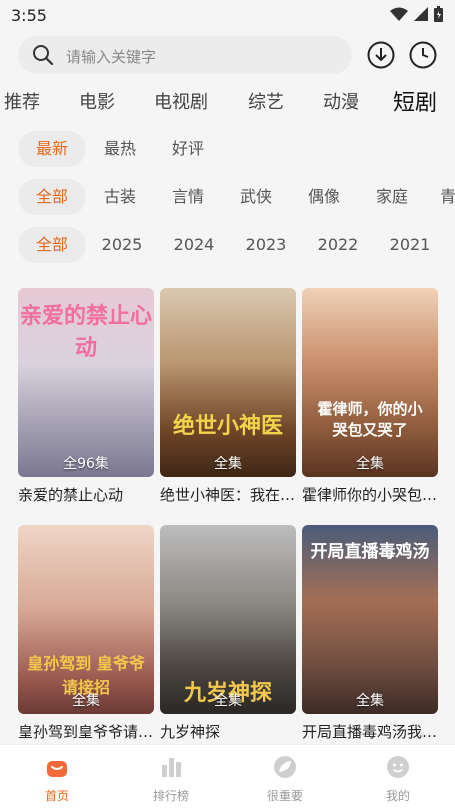 This screenshot has height=809, width=455. I want to click on drama-card: 开局直播毒鸡汤 全集 开局直播毒鸡汤我成了顶流, so click(372, 633).